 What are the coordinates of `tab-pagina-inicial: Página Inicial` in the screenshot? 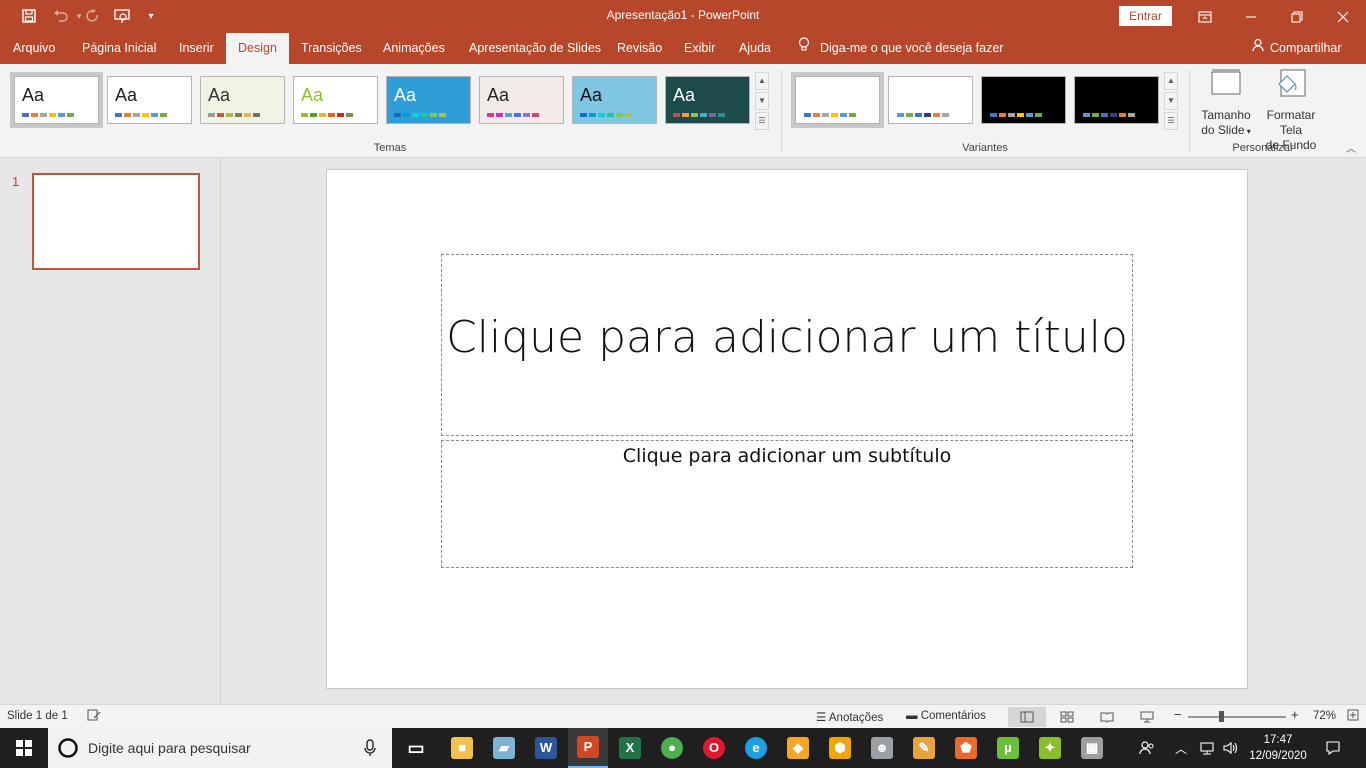 It's located at (119, 48).